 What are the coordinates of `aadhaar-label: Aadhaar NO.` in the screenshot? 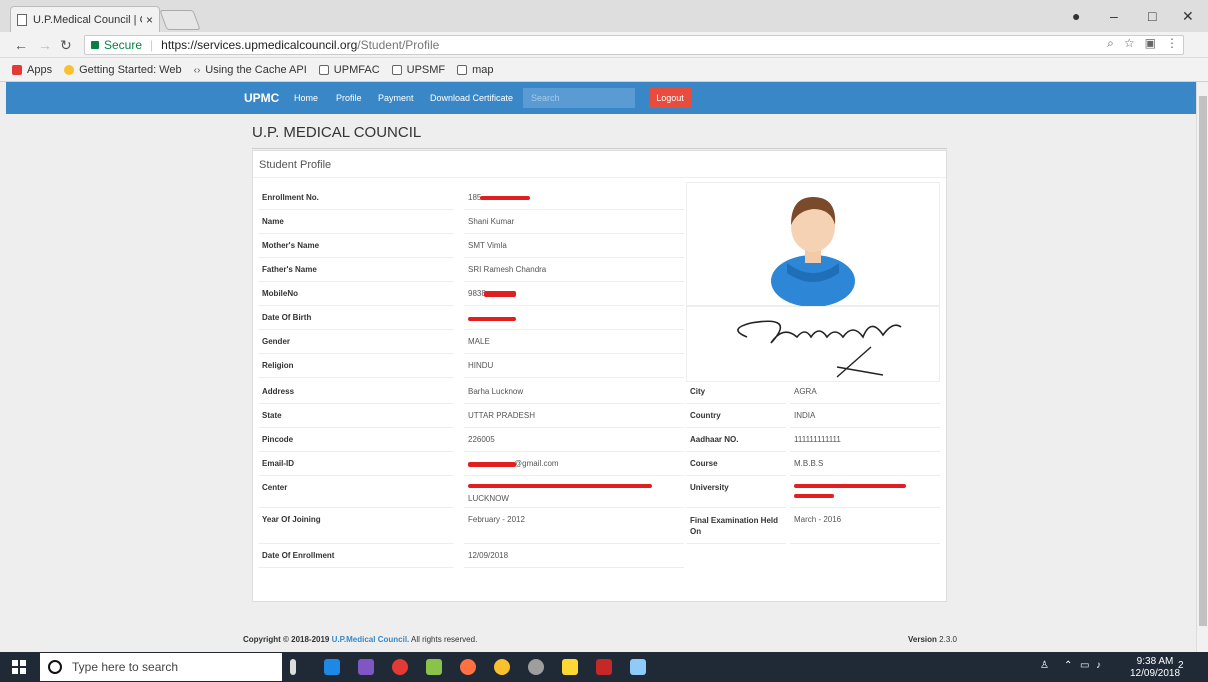 It's located at (736, 440).